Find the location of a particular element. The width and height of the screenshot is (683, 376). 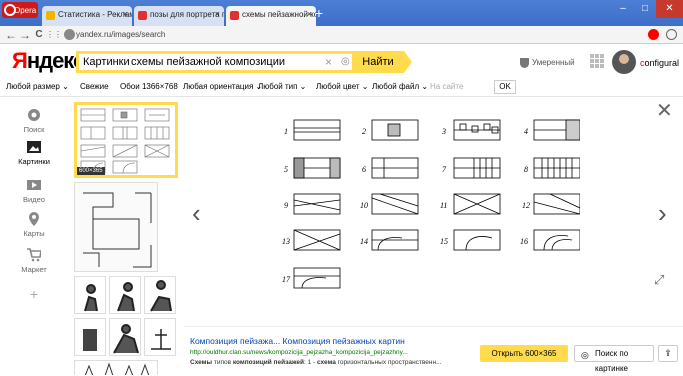

filter-orientation: Любая ориентация ⌄ is located at coordinates (222, 86).